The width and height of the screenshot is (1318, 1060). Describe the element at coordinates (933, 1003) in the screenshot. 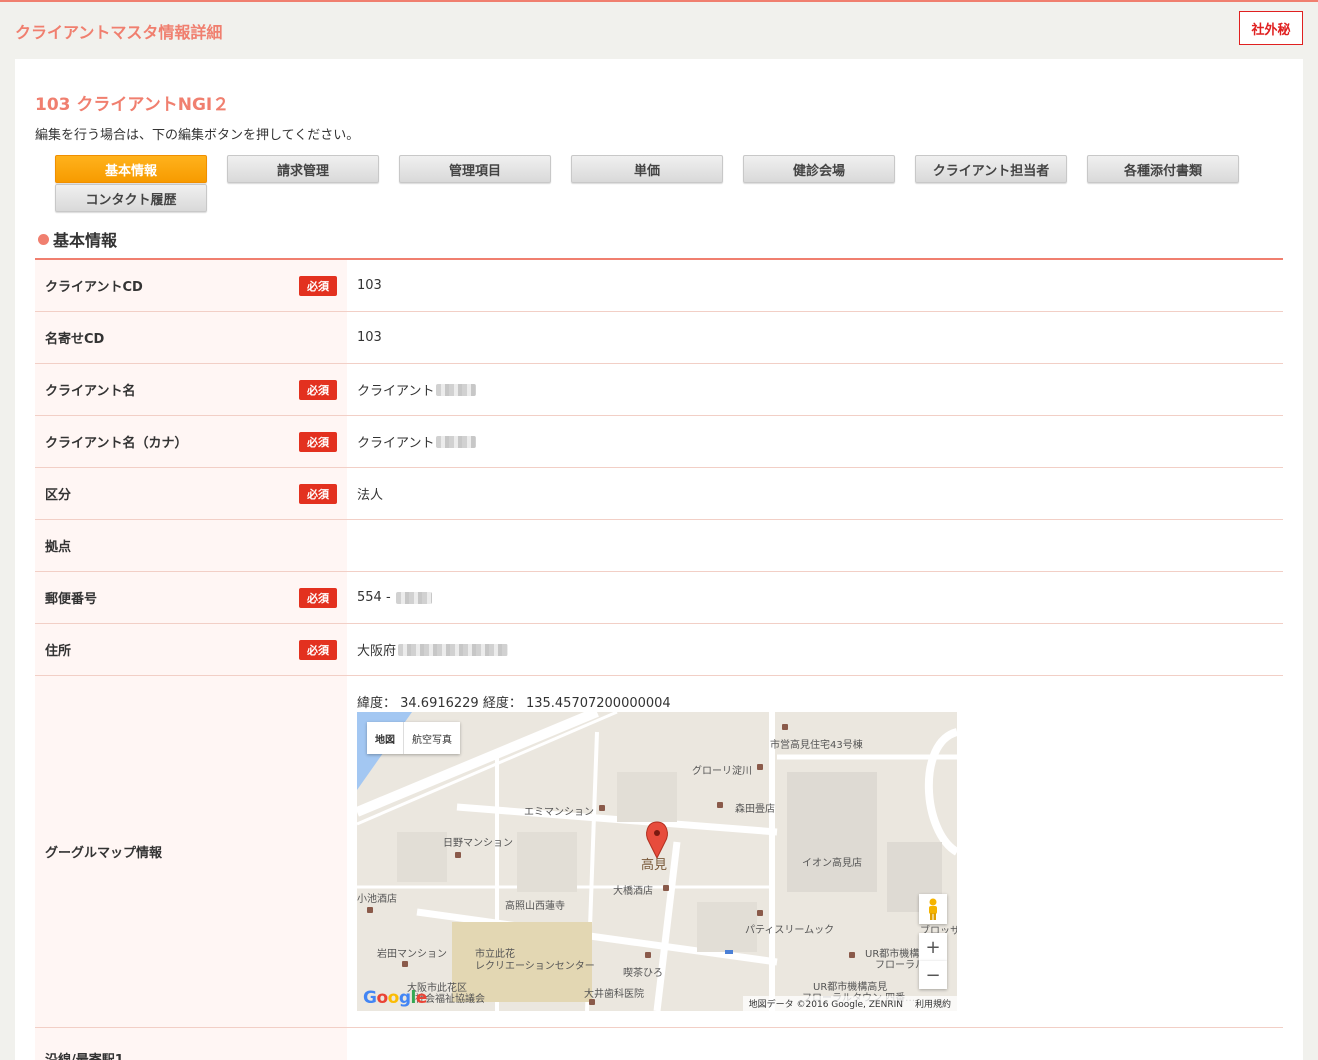

I see `terms-link: 利用規約` at that location.